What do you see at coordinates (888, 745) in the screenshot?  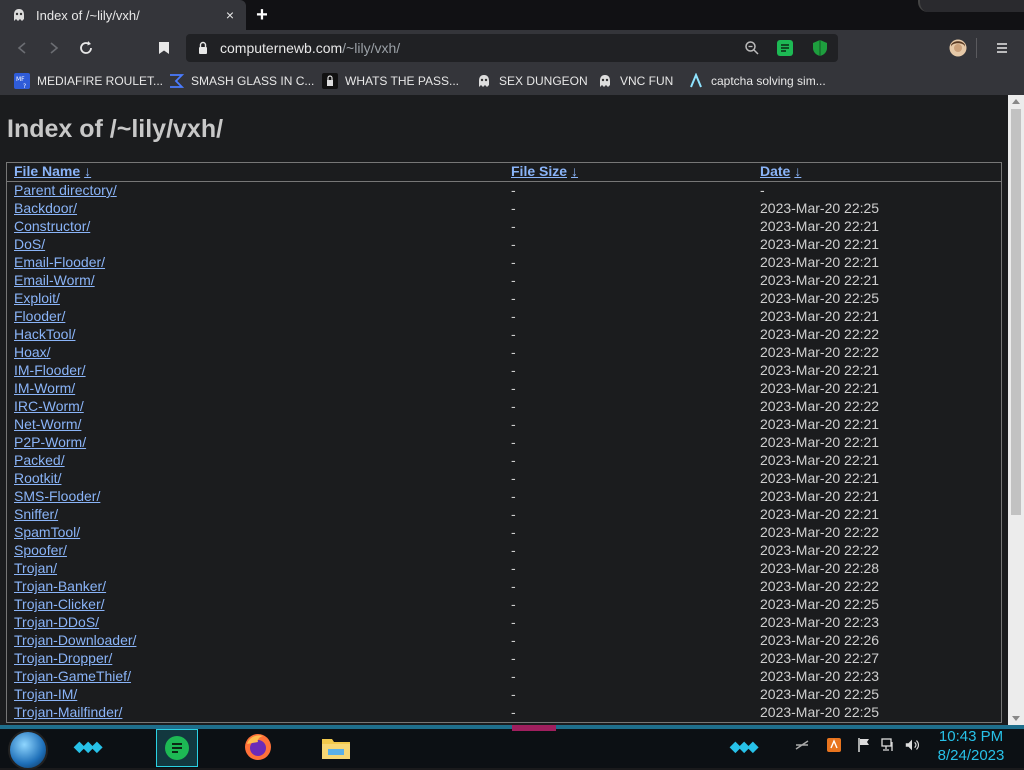 I see `network-icon` at bounding box center [888, 745].